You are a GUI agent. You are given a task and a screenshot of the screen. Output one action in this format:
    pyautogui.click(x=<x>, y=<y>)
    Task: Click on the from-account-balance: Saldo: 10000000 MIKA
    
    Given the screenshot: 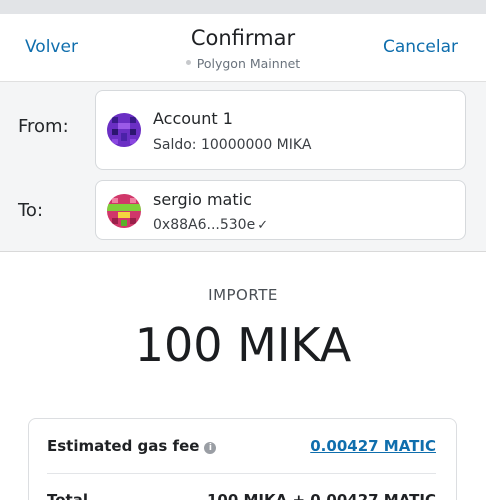 What is the action you would take?
    pyautogui.click(x=232, y=145)
    